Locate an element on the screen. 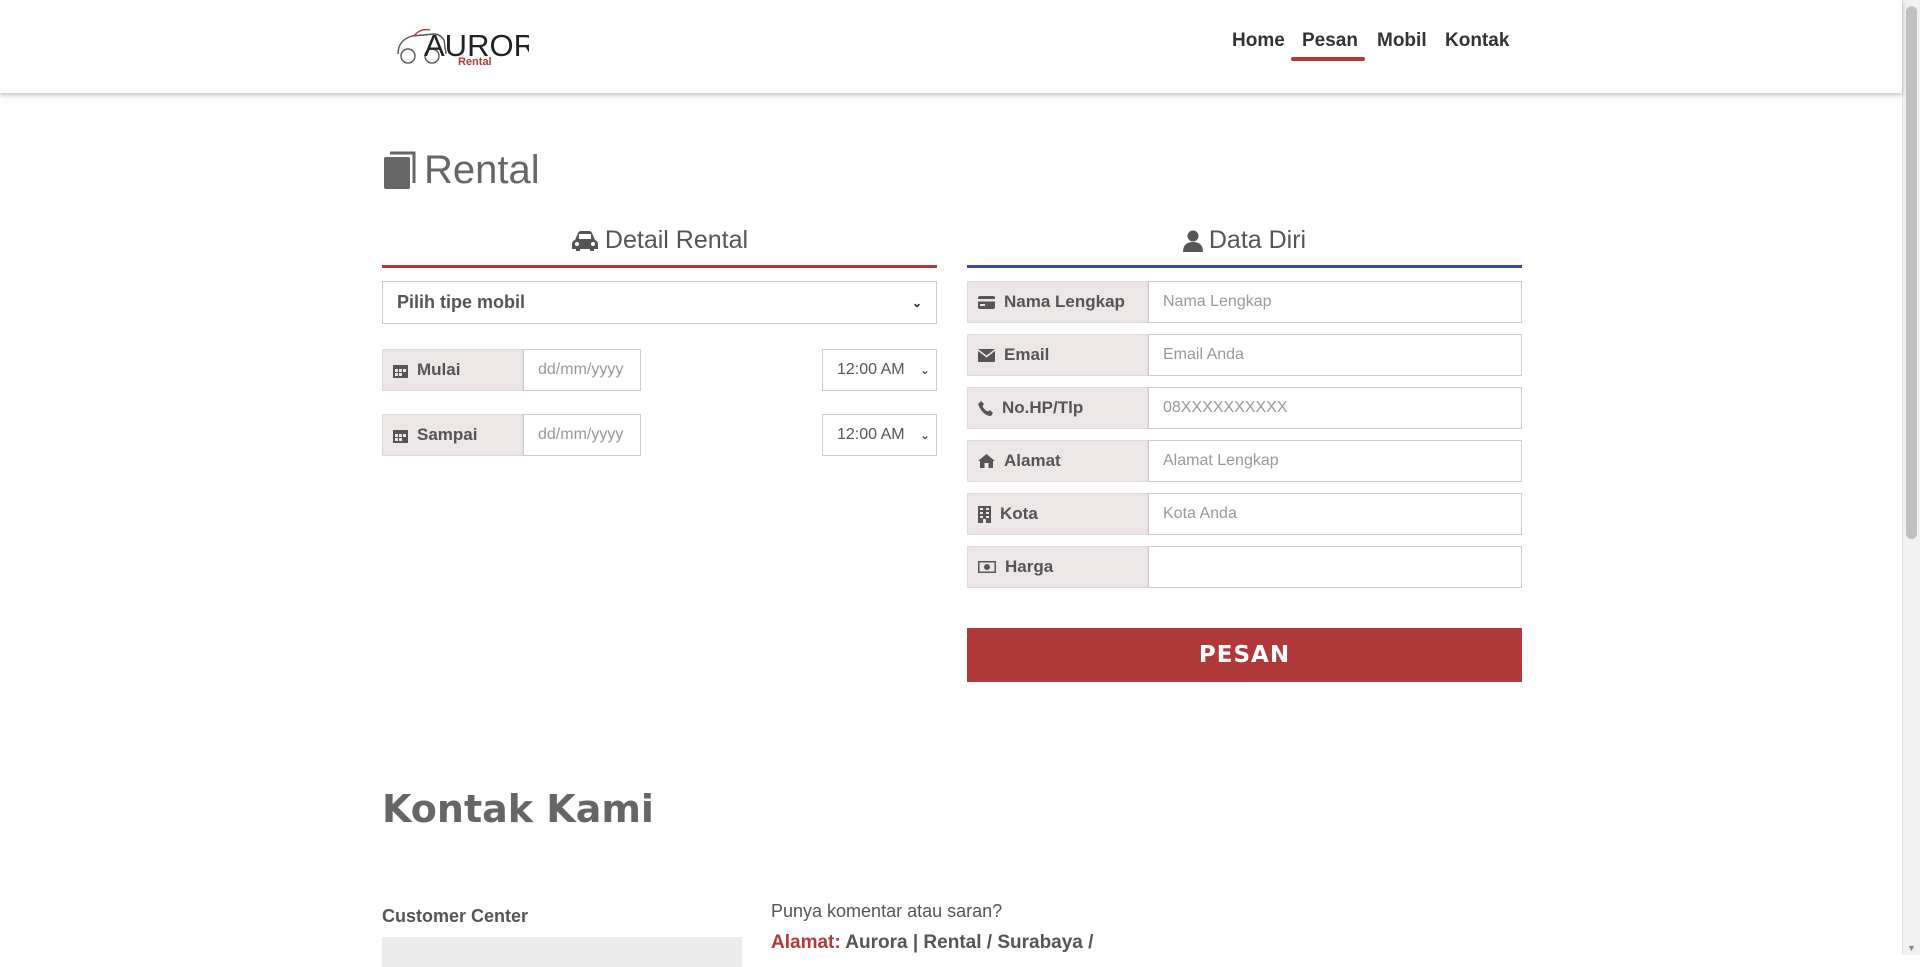 This screenshot has width=1920, height=967. nav-pesan: Pesan is located at coordinates (1330, 41).